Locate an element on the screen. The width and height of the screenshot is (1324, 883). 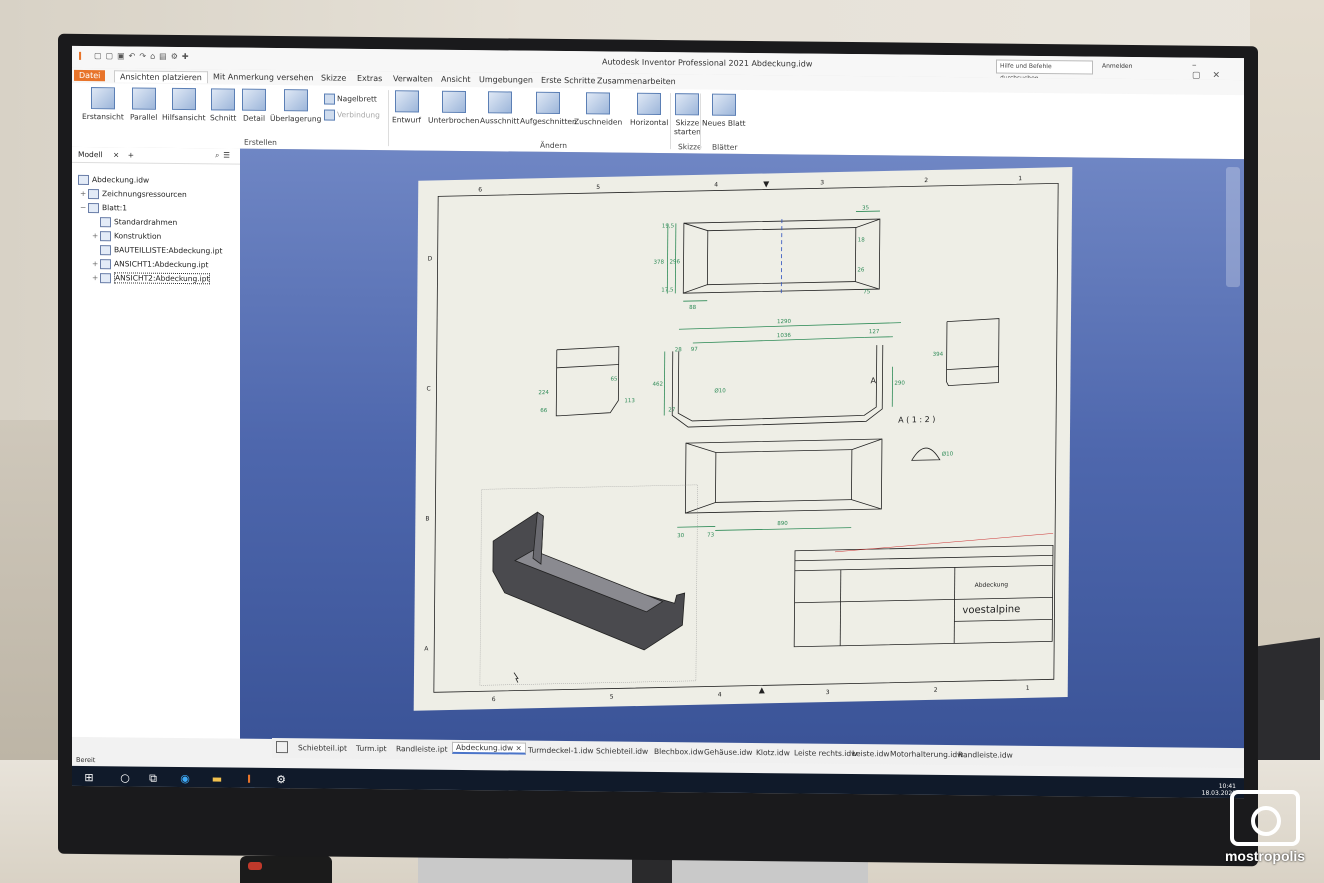
tree-item-sheet: − Blatt:1 is located at coordinates (103, 208).